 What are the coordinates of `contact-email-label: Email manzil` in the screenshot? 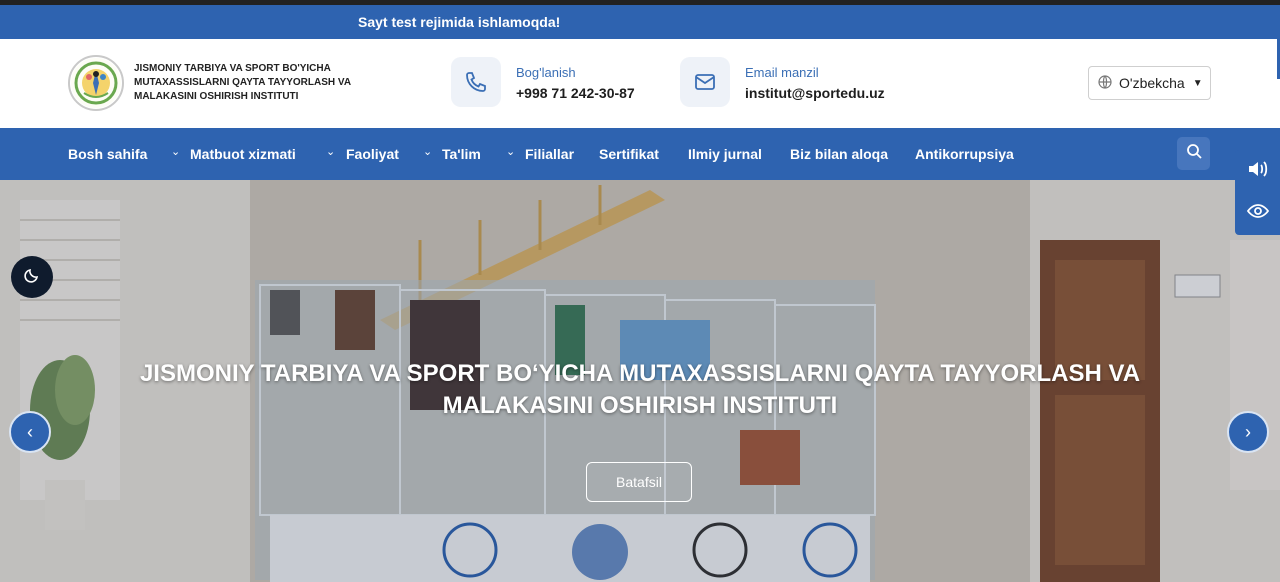 It's located at (782, 72).